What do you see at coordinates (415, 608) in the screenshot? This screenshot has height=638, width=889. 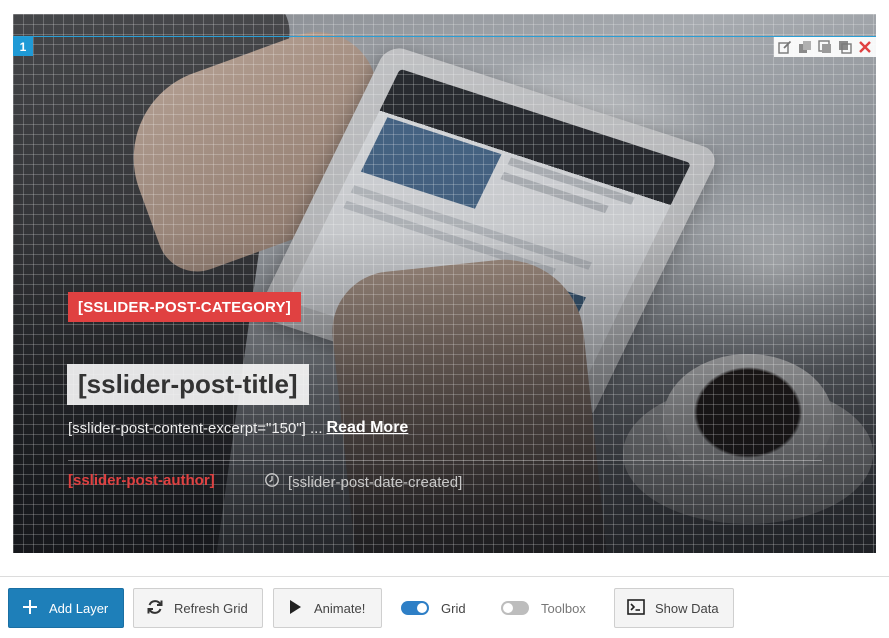 I see `grid-switch` at bounding box center [415, 608].